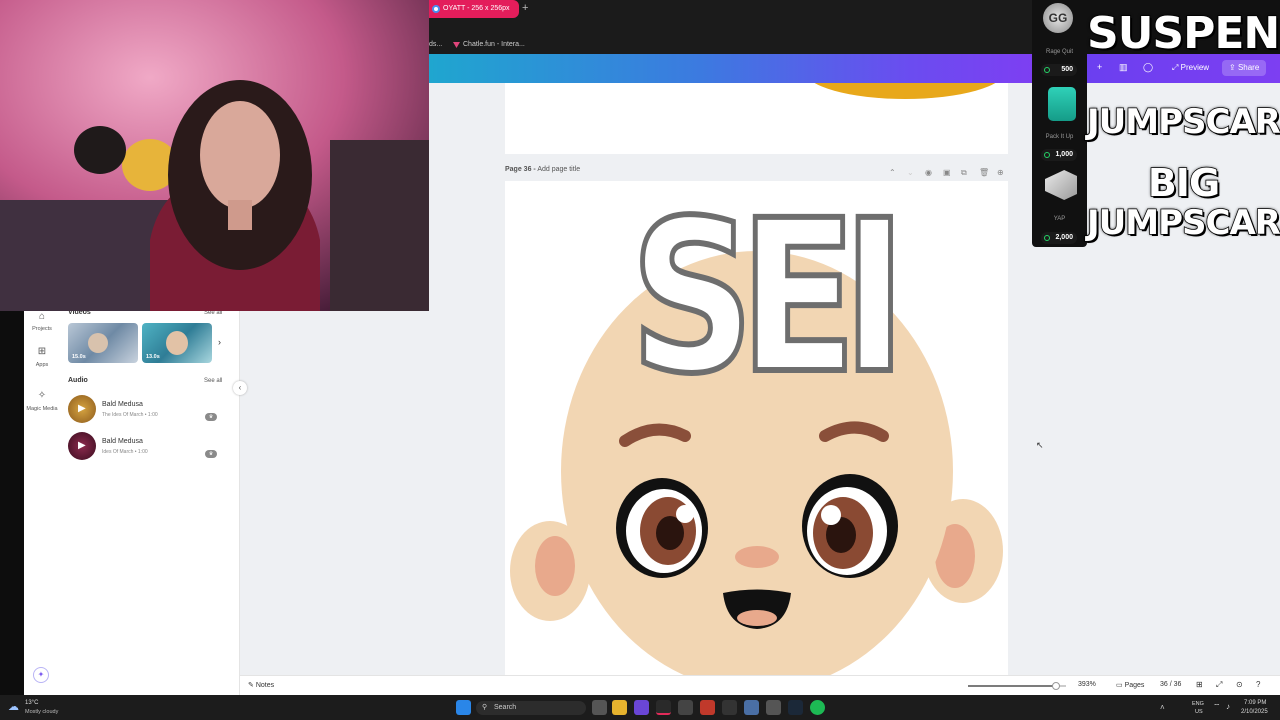  I want to click on network-icon: ⌔, so click(1217, 707).